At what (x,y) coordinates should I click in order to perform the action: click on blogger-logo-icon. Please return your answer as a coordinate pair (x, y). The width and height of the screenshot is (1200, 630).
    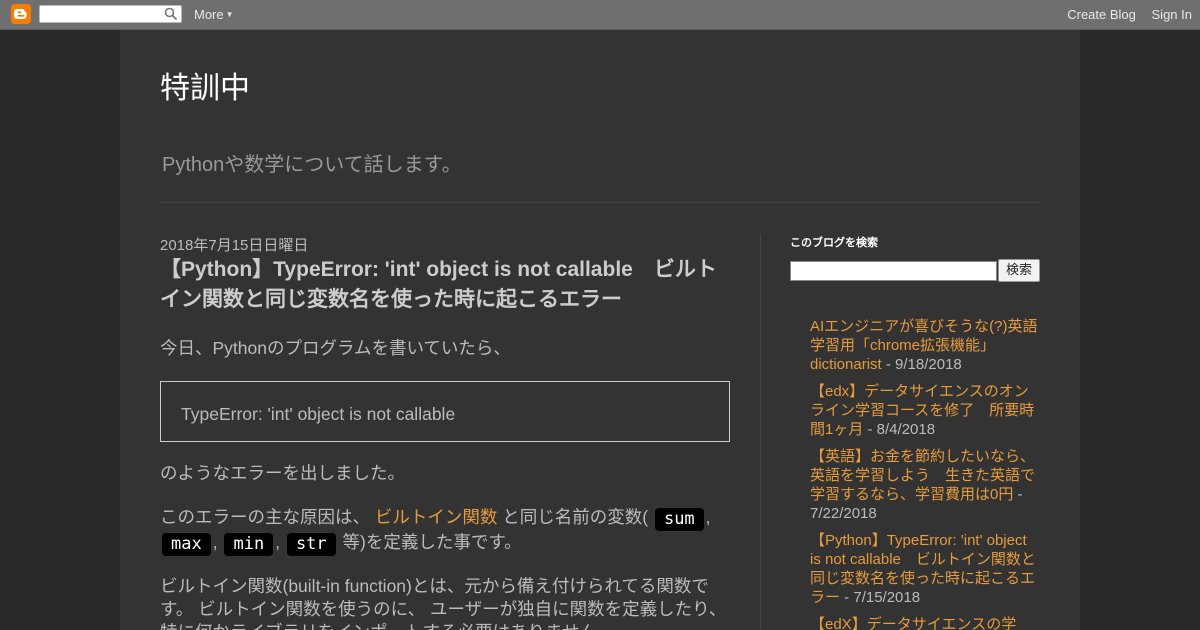
    Looking at the image, I should click on (21, 14).